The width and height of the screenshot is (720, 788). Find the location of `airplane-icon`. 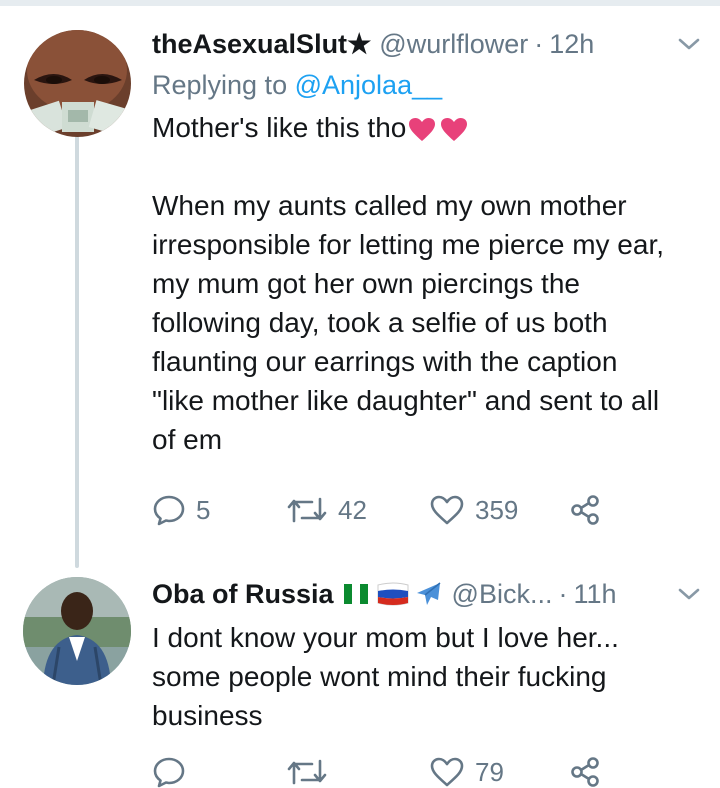

airplane-icon is located at coordinates (428, 593).